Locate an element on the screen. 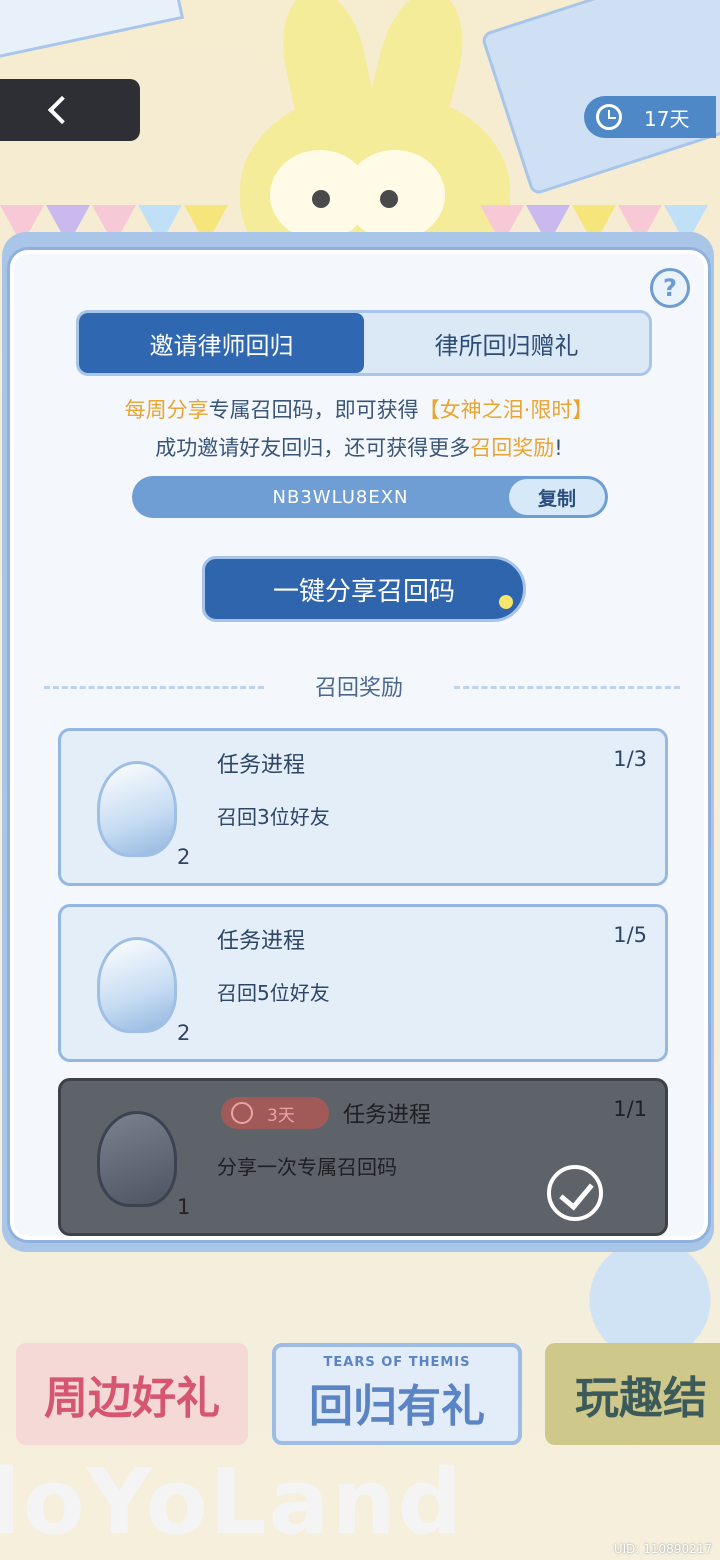 The height and width of the screenshot is (1560, 720). highlight-recall-rewards: 召回奖励 is located at coordinates (512, 448).